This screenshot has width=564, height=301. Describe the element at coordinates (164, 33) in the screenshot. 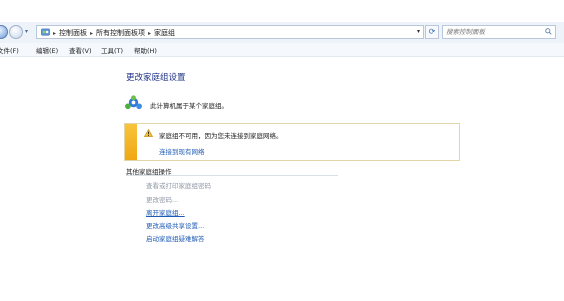

I see `breadcrumb-homegroup: 家庭组` at that location.